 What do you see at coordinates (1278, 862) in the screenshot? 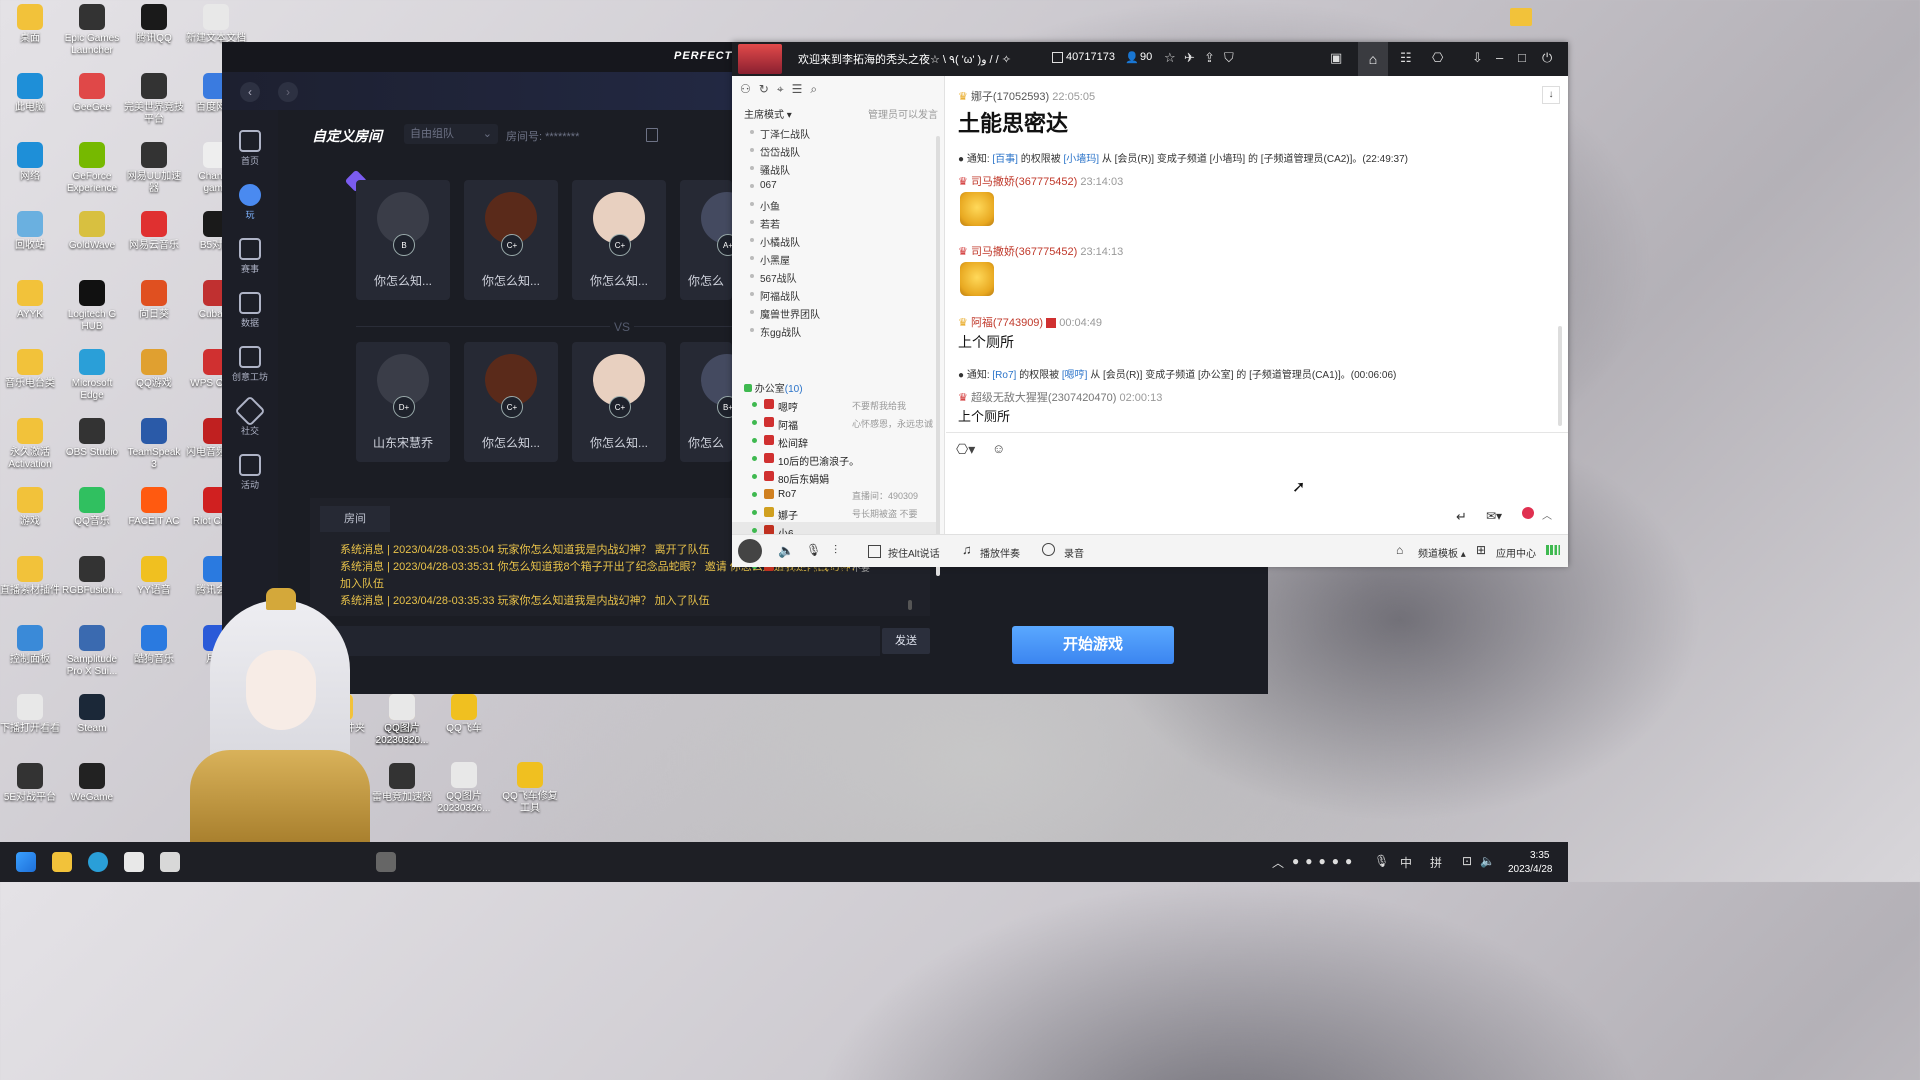
I see `tray-expand-icon: ︿` at bounding box center [1278, 862].